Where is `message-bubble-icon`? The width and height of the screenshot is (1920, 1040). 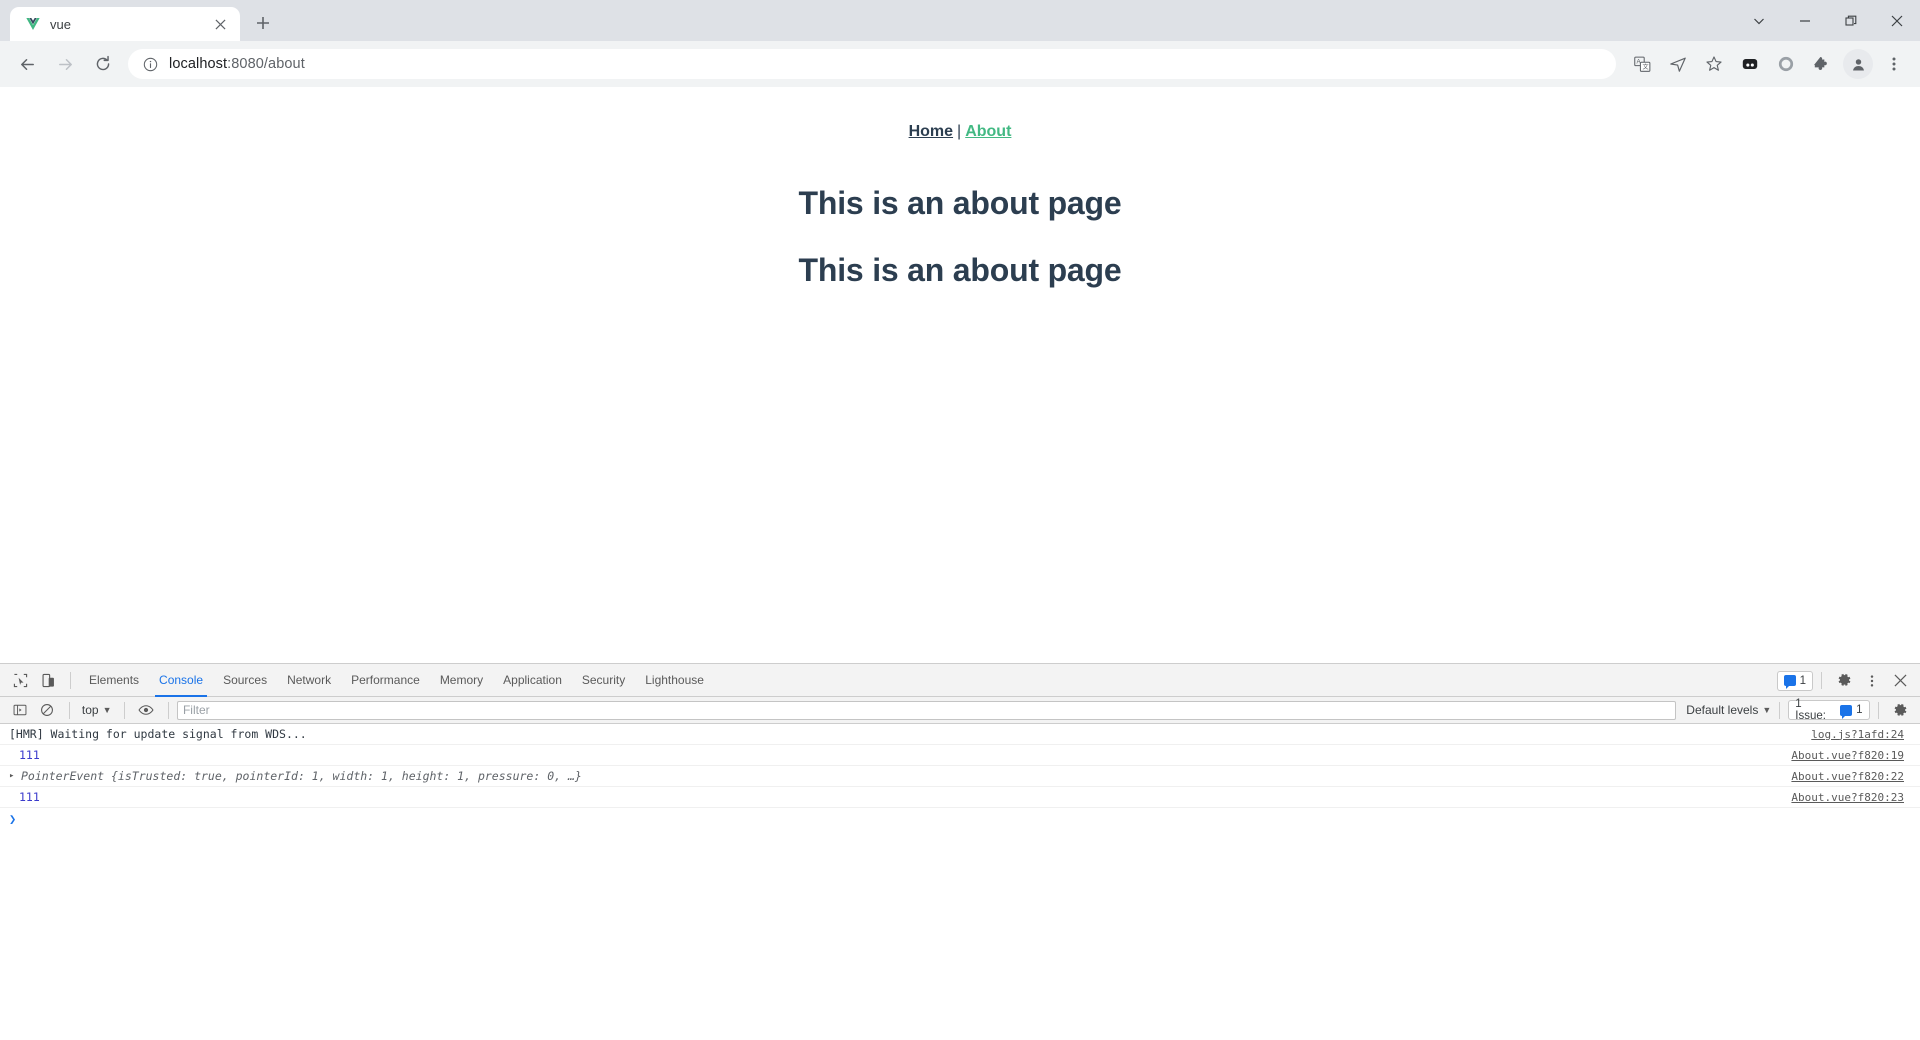 message-bubble-icon is located at coordinates (1789, 682).